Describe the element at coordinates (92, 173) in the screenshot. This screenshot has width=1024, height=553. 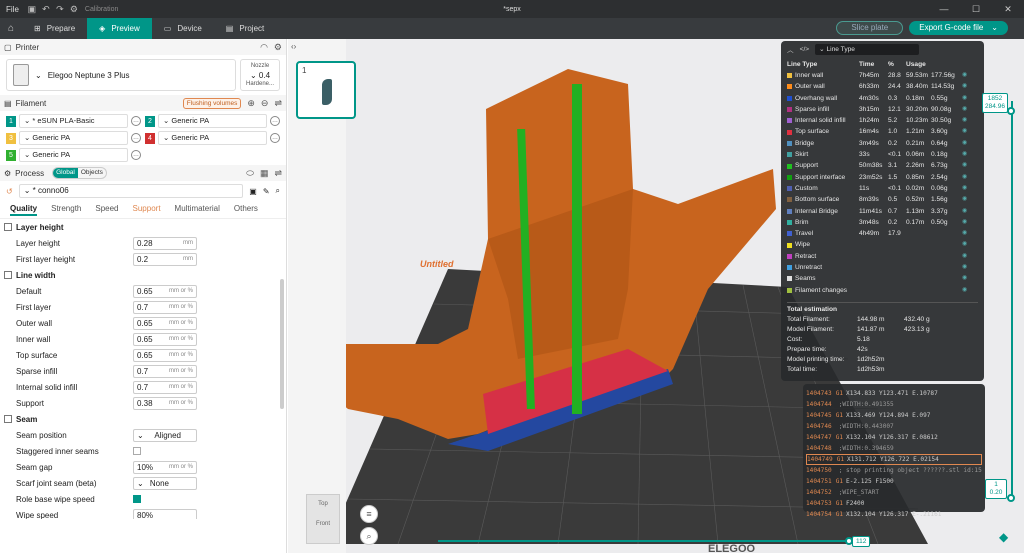
I see `objects-option: Objects` at that location.